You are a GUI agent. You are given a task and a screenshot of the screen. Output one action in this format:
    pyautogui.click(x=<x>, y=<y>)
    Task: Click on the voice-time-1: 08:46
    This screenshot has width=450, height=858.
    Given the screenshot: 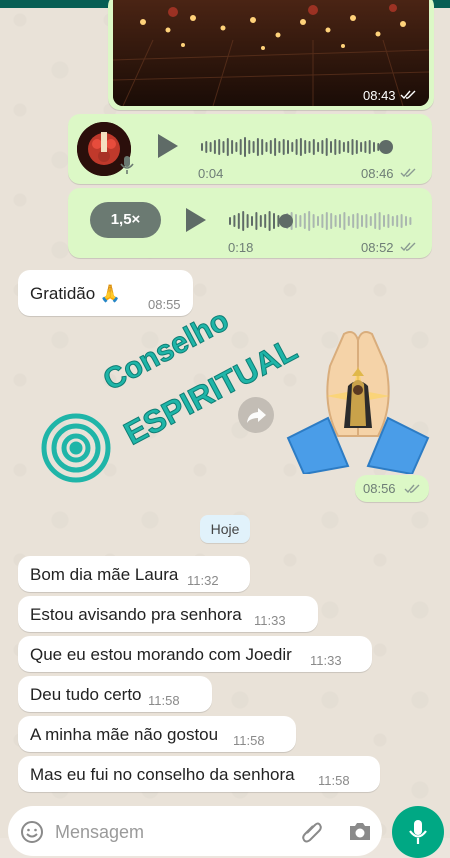 What is the action you would take?
    pyautogui.click(x=377, y=173)
    